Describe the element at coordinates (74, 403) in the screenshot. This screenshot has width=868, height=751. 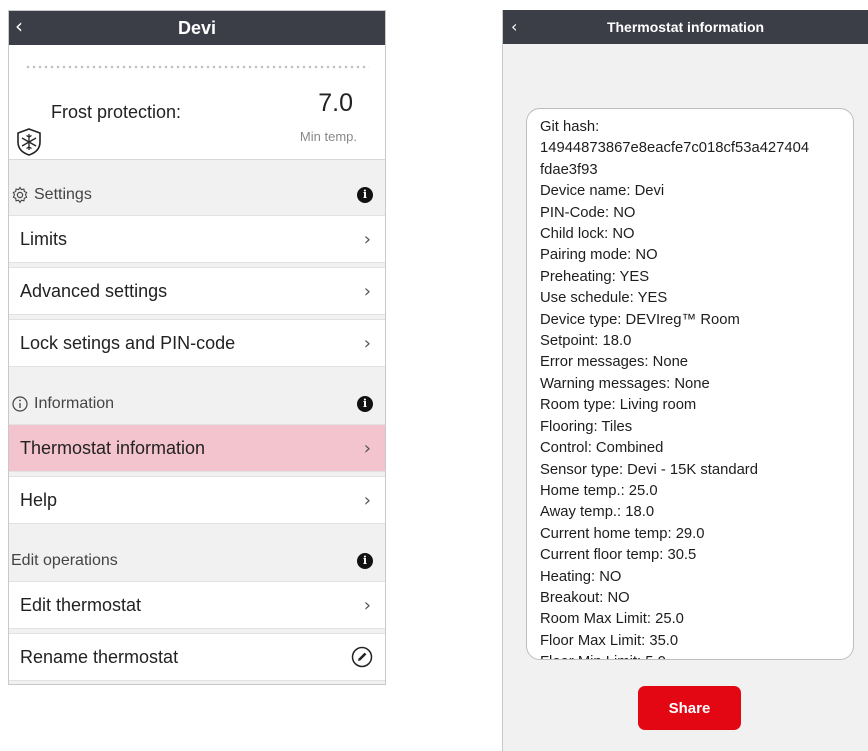
I see `section-information-label: Information` at that location.